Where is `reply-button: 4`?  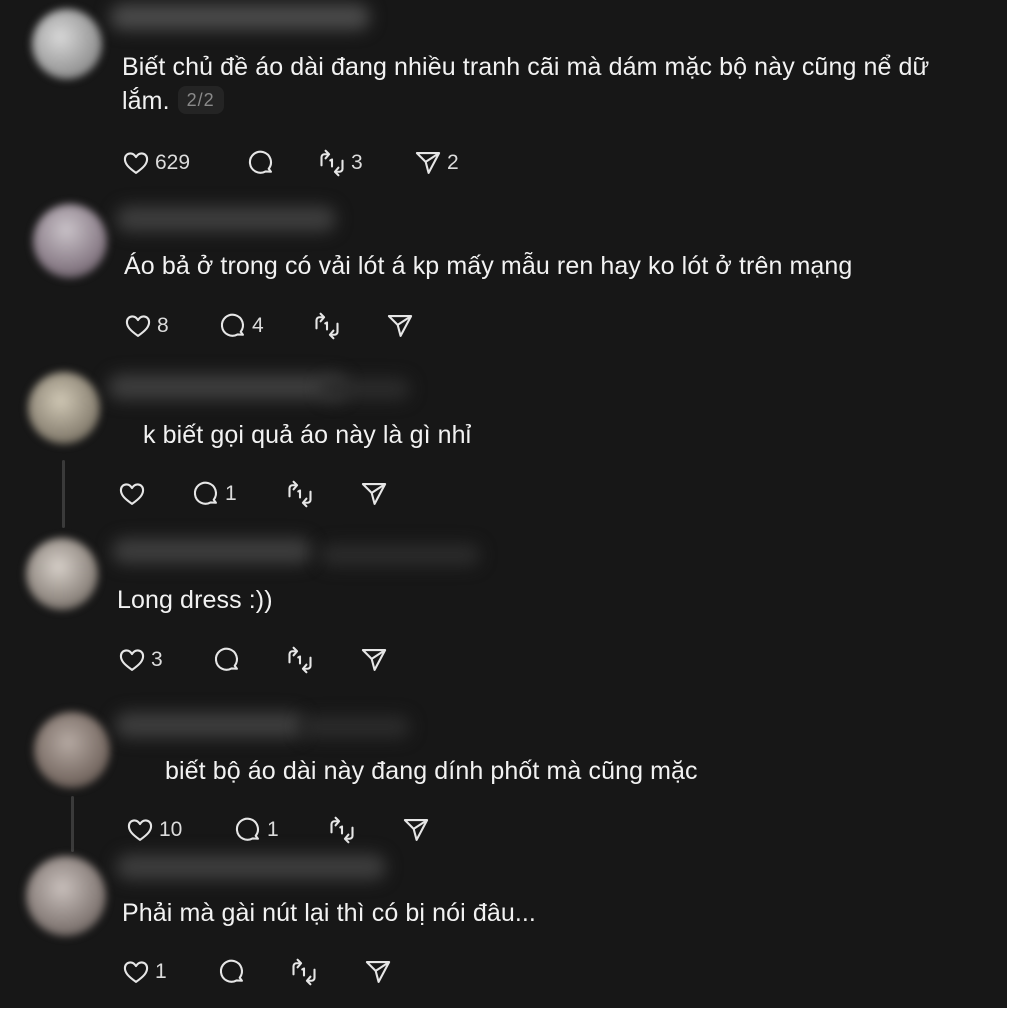 reply-button: 4 is located at coordinates (241, 326).